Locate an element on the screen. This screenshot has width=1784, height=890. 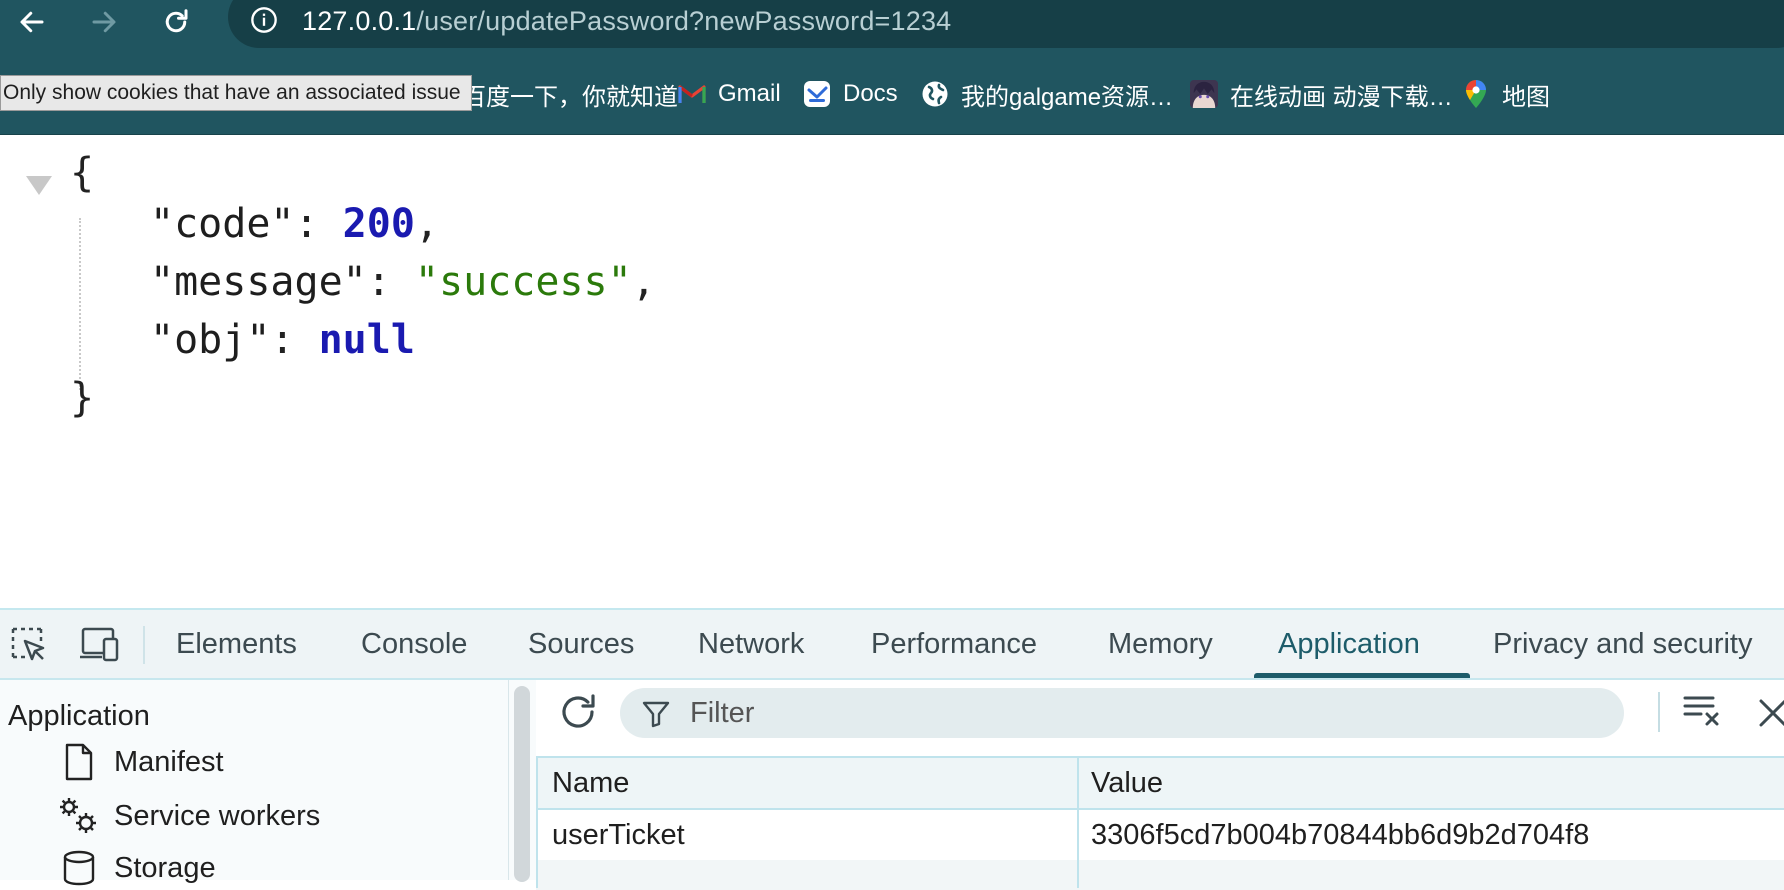
forward-button is located at coordinates (104, 22).